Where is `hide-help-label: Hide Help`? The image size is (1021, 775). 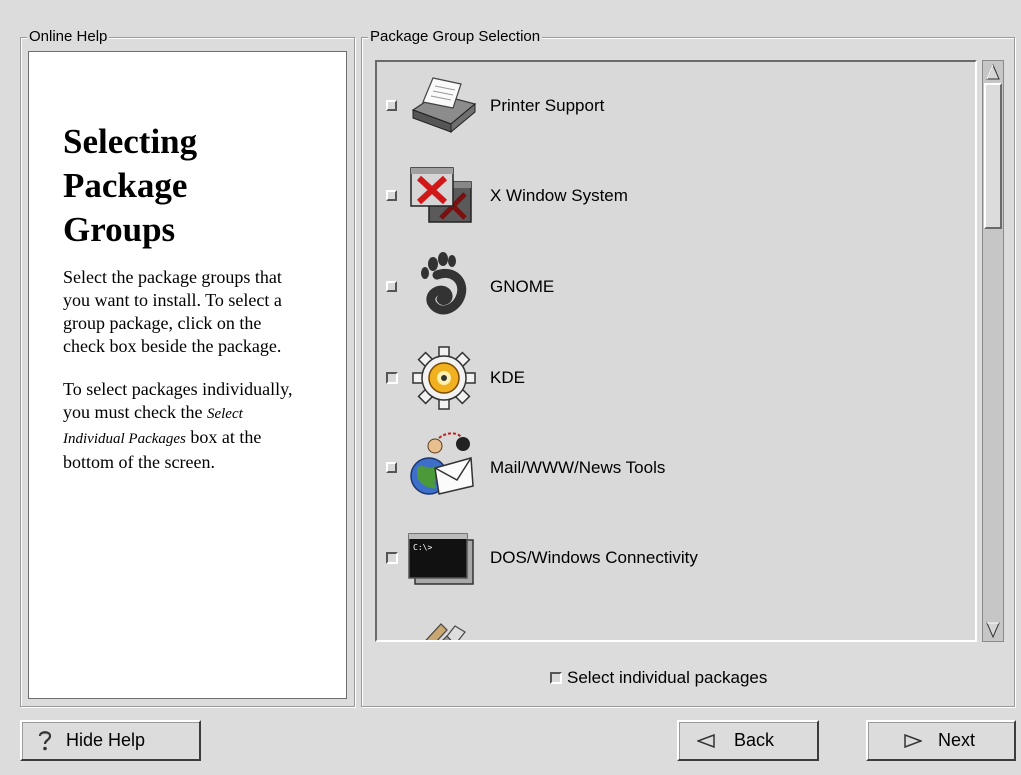
hide-help-label: Hide Help is located at coordinates (106, 740).